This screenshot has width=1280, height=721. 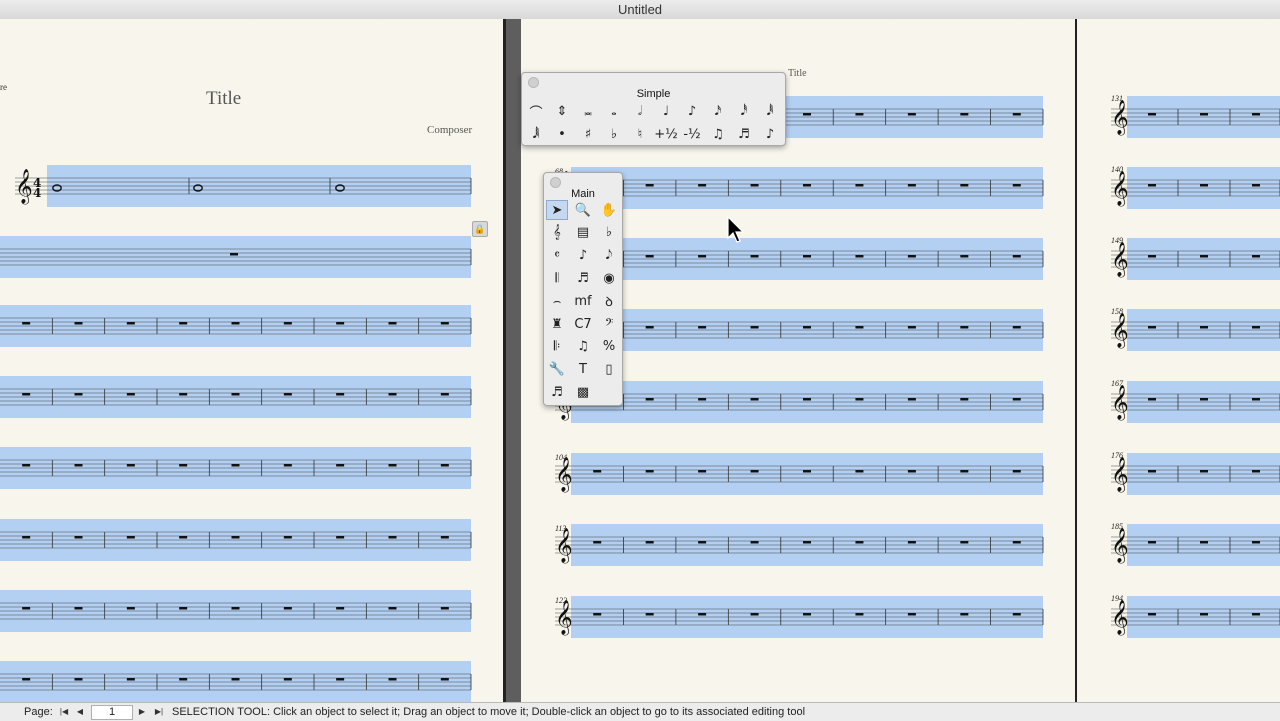 What do you see at coordinates (583, 324) in the screenshot?
I see `chord-icon: C7` at bounding box center [583, 324].